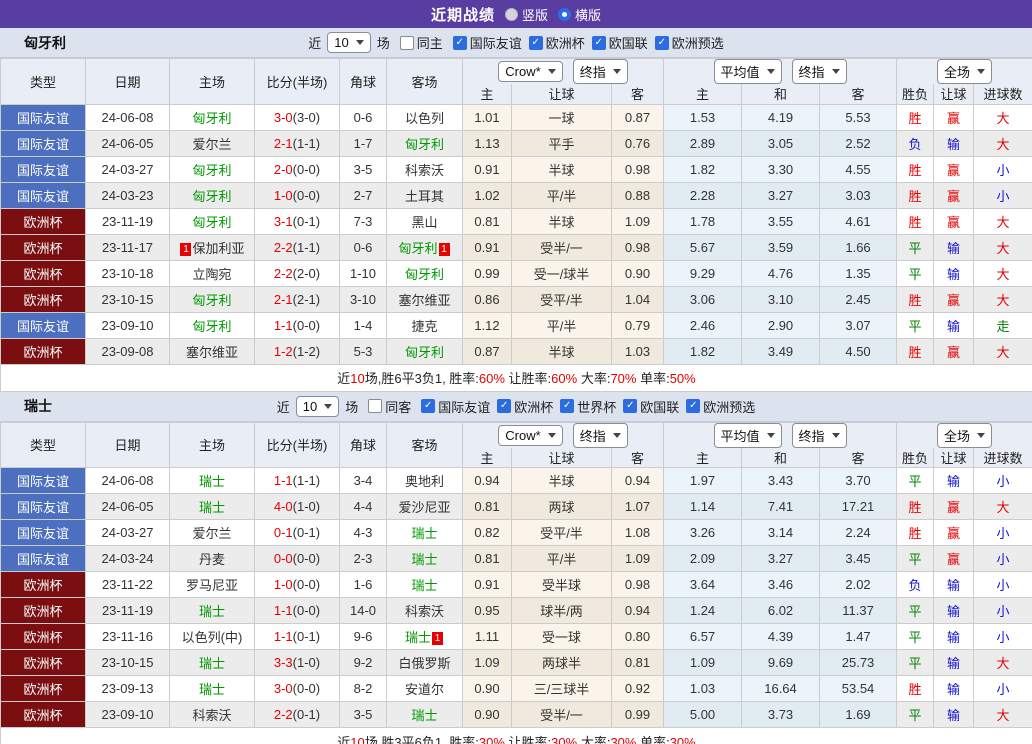  I want to click on summary-label: 大率:, so click(594, 739).